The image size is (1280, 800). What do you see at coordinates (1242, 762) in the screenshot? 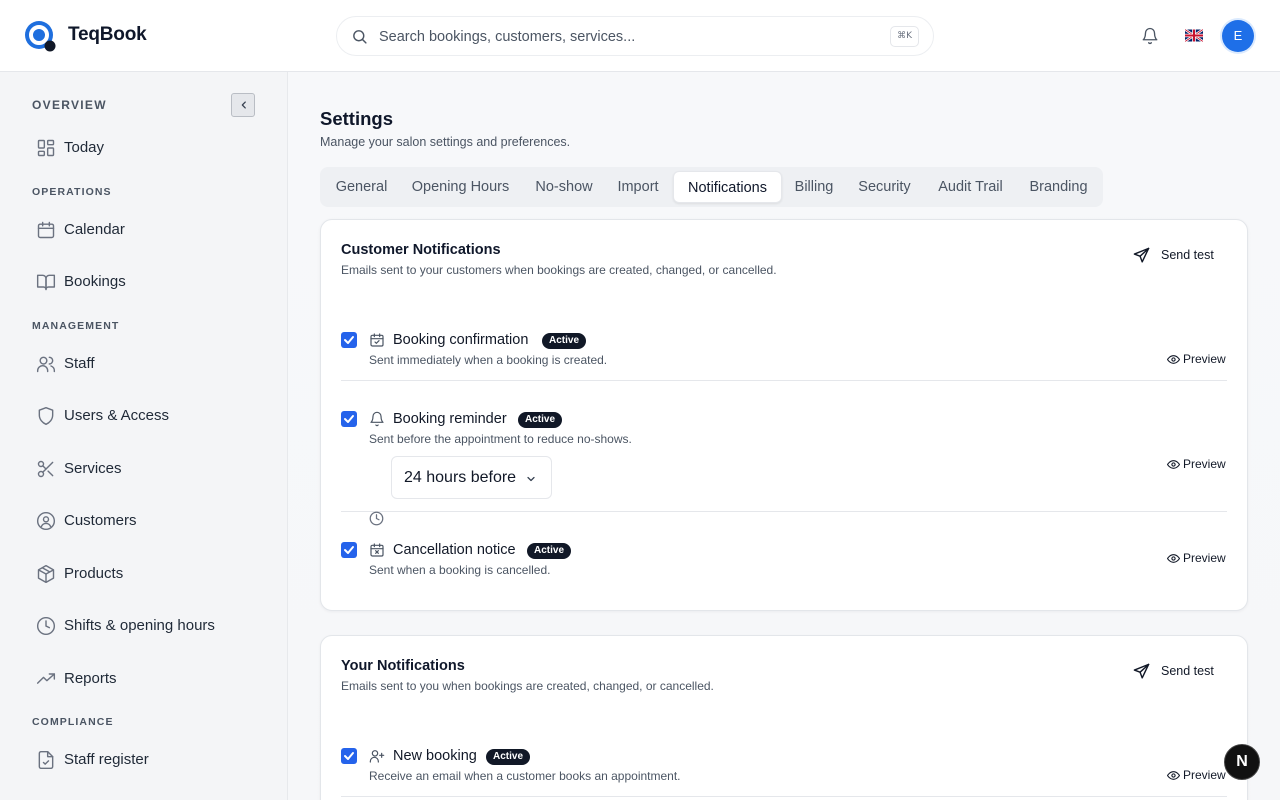
I see `floating-action-button: N` at bounding box center [1242, 762].